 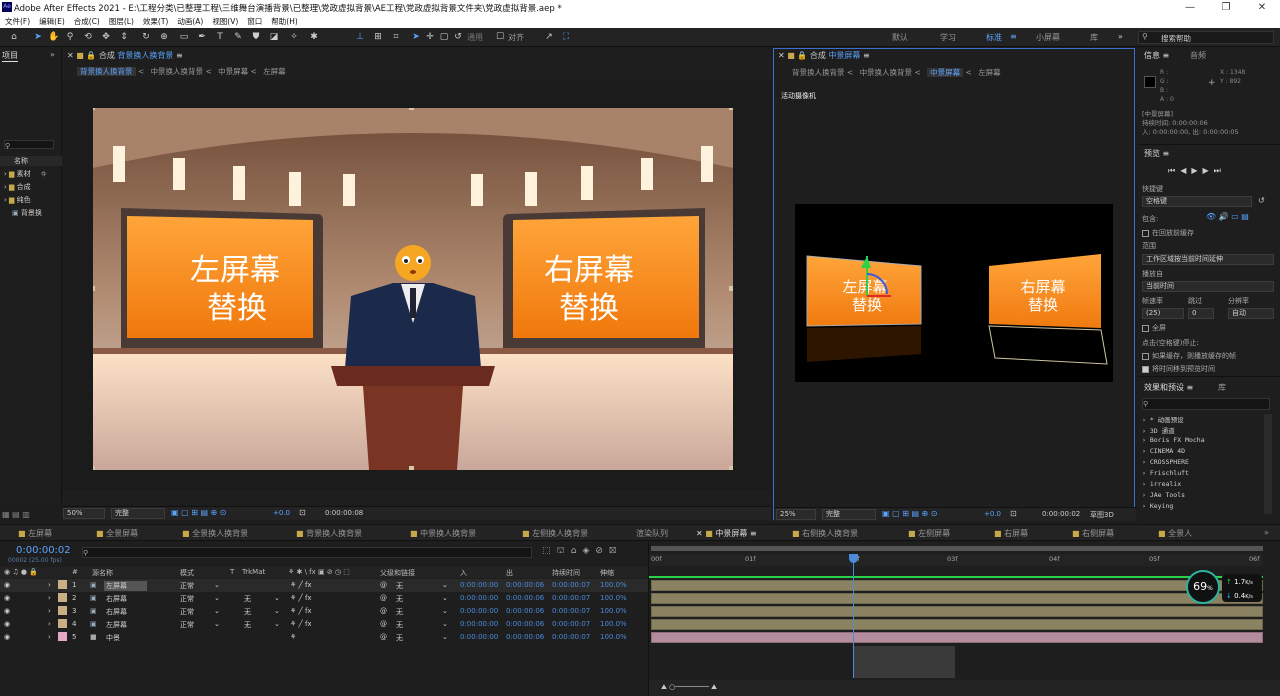 What do you see at coordinates (121, 21) in the screenshot?
I see `menu-layer: 图层(L)` at bounding box center [121, 21].